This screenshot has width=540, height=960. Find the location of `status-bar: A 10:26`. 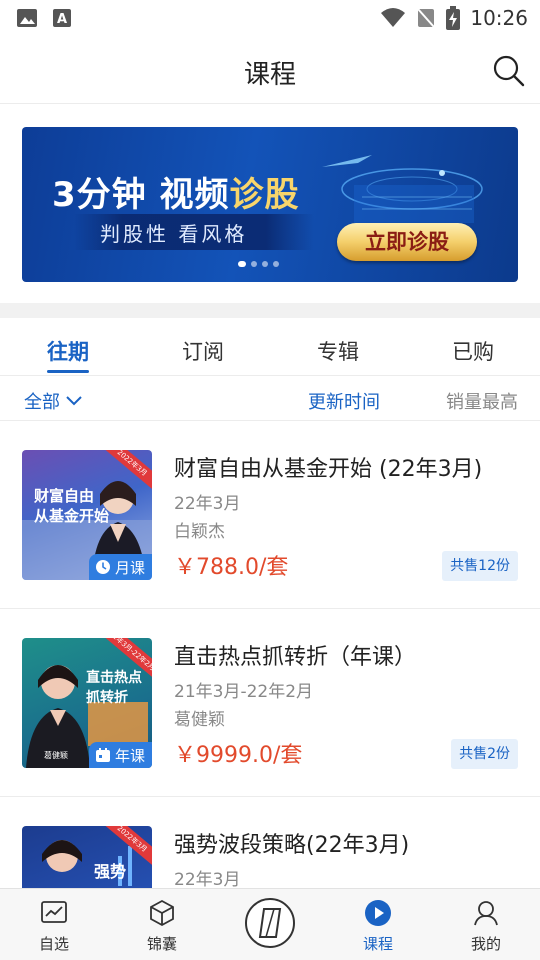

status-bar: A 10:26 is located at coordinates (270, 20).